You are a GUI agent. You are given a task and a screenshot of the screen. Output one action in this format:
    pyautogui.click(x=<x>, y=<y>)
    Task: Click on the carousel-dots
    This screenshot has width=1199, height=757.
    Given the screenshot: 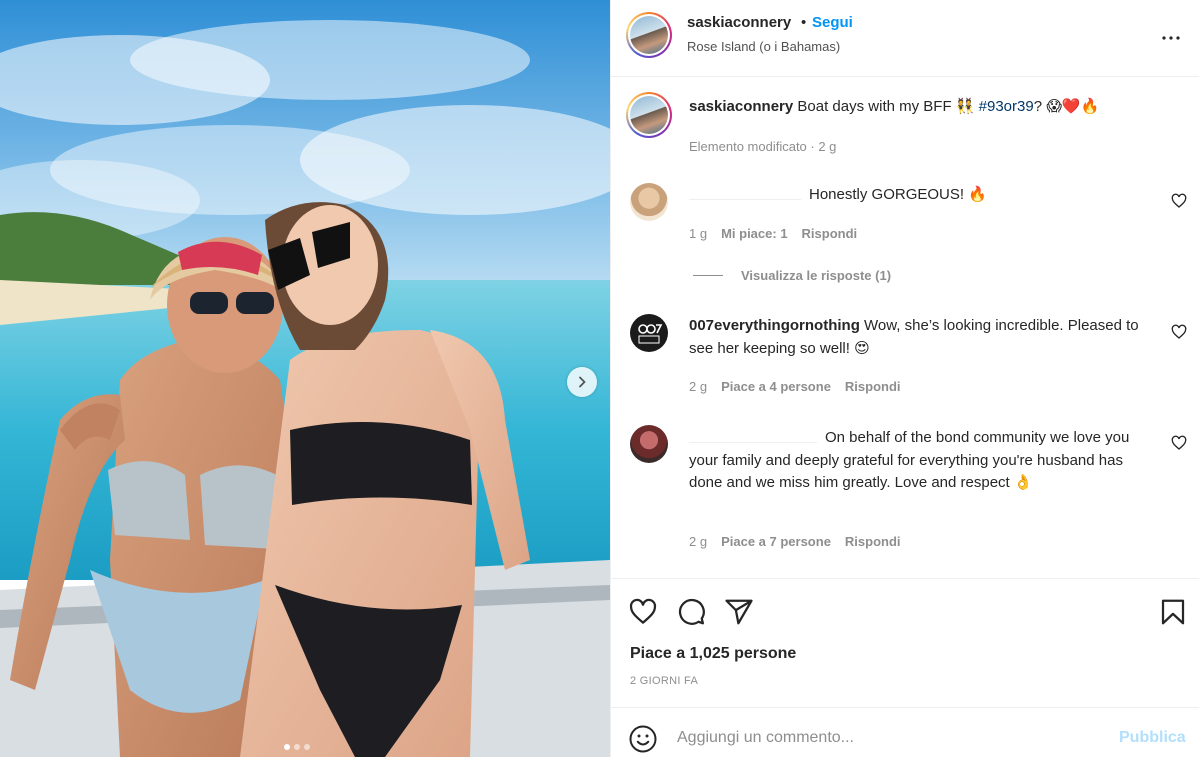 What is the action you would take?
    pyautogui.click(x=297, y=747)
    